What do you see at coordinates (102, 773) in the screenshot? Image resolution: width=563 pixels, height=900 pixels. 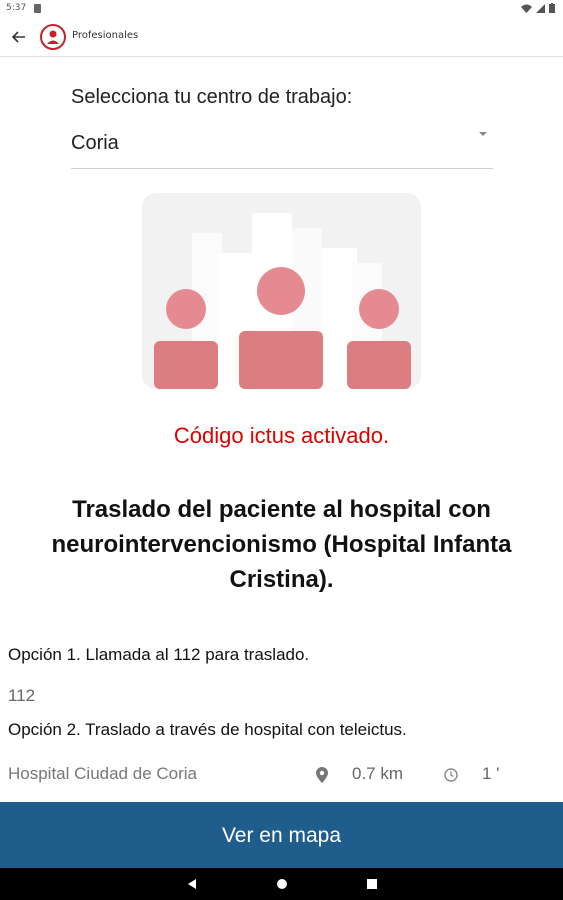 I see `hospital-name: Hospital Ciudad de Coria` at bounding box center [102, 773].